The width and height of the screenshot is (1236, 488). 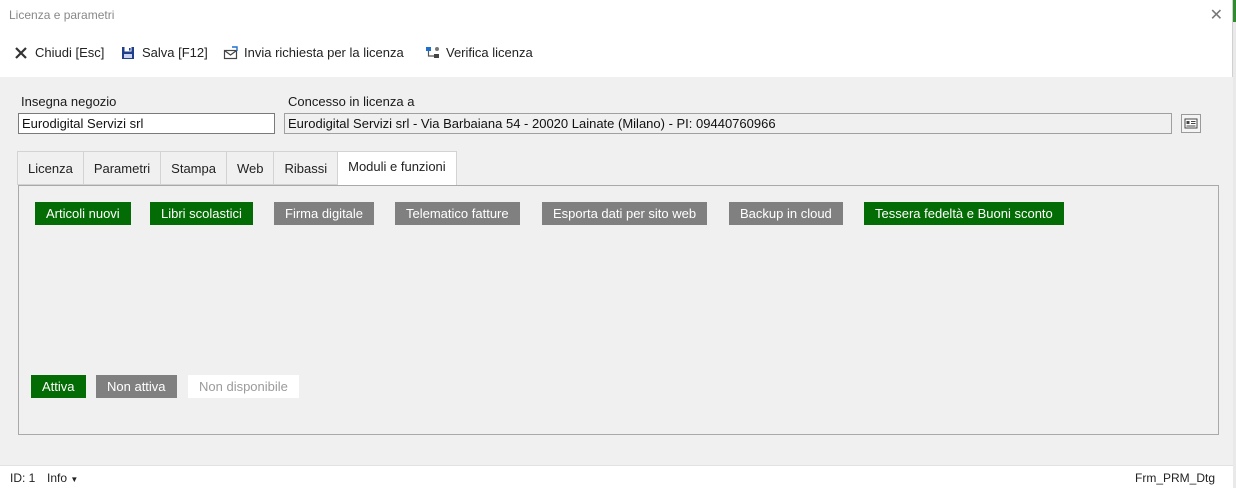 What do you see at coordinates (74, 479) in the screenshot?
I see `caret-down-icon: ▼` at bounding box center [74, 479].